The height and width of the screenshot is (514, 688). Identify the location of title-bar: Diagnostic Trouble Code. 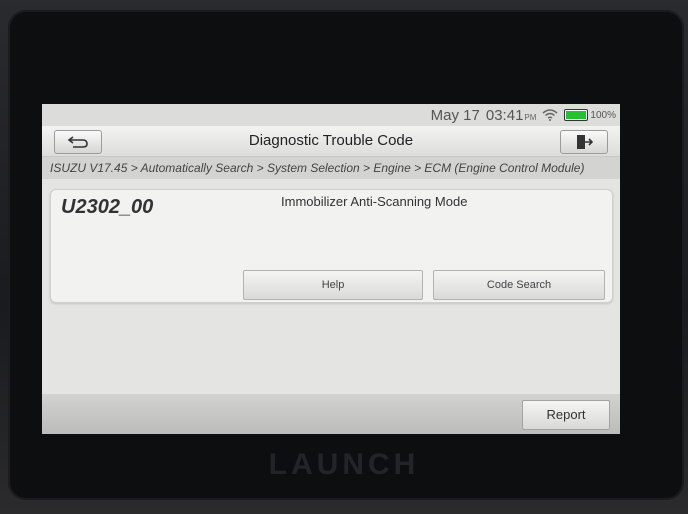
(331, 141).